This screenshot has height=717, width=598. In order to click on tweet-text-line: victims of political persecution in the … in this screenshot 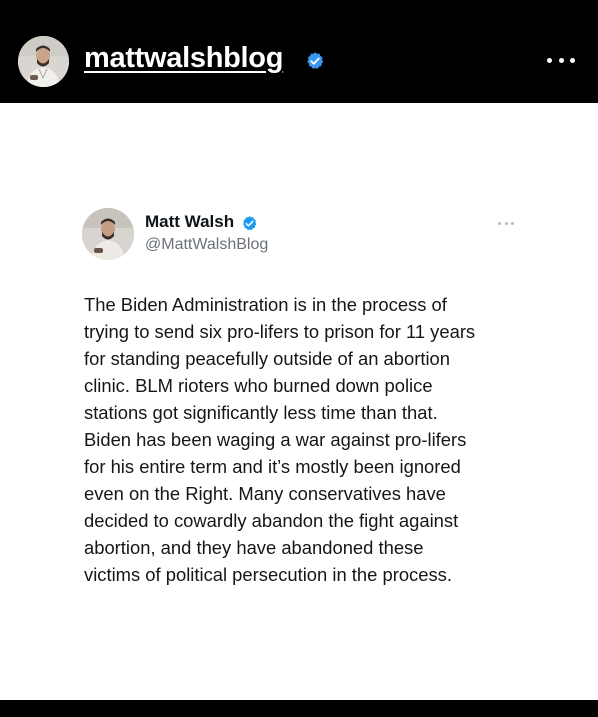, I will do `click(268, 574)`.